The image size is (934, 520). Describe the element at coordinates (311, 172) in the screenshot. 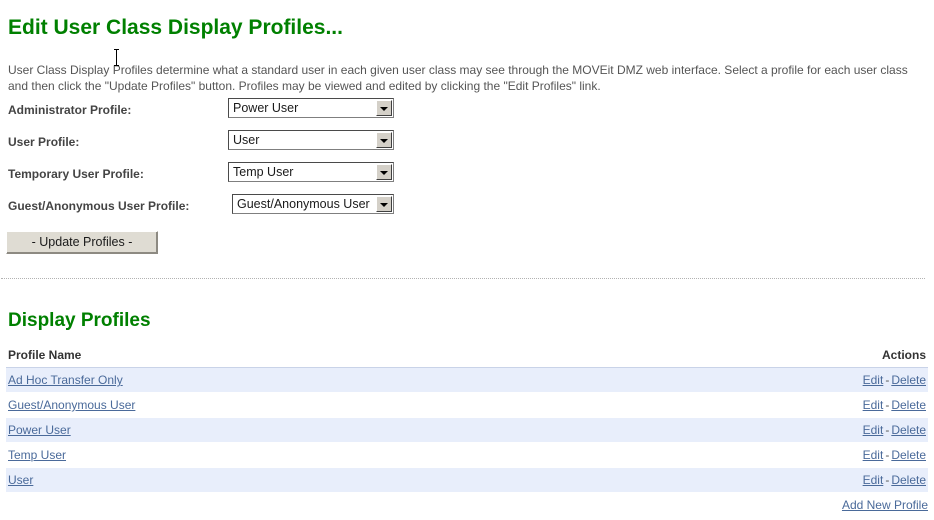

I see `select-temporary-user-profile: Temp User` at that location.